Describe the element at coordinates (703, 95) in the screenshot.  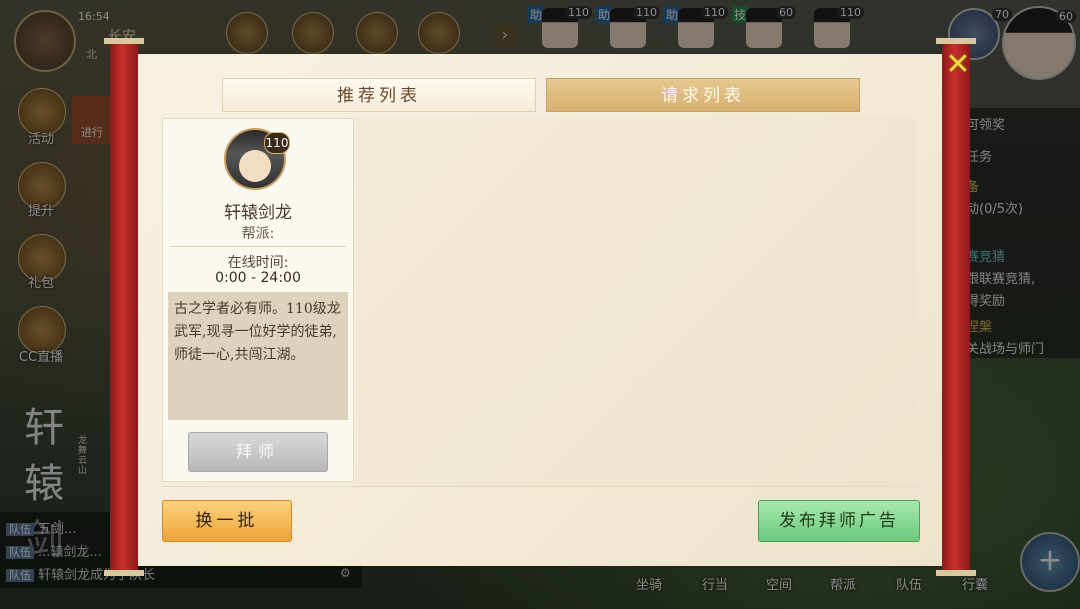
I see `tab-requests: 请求列表` at that location.